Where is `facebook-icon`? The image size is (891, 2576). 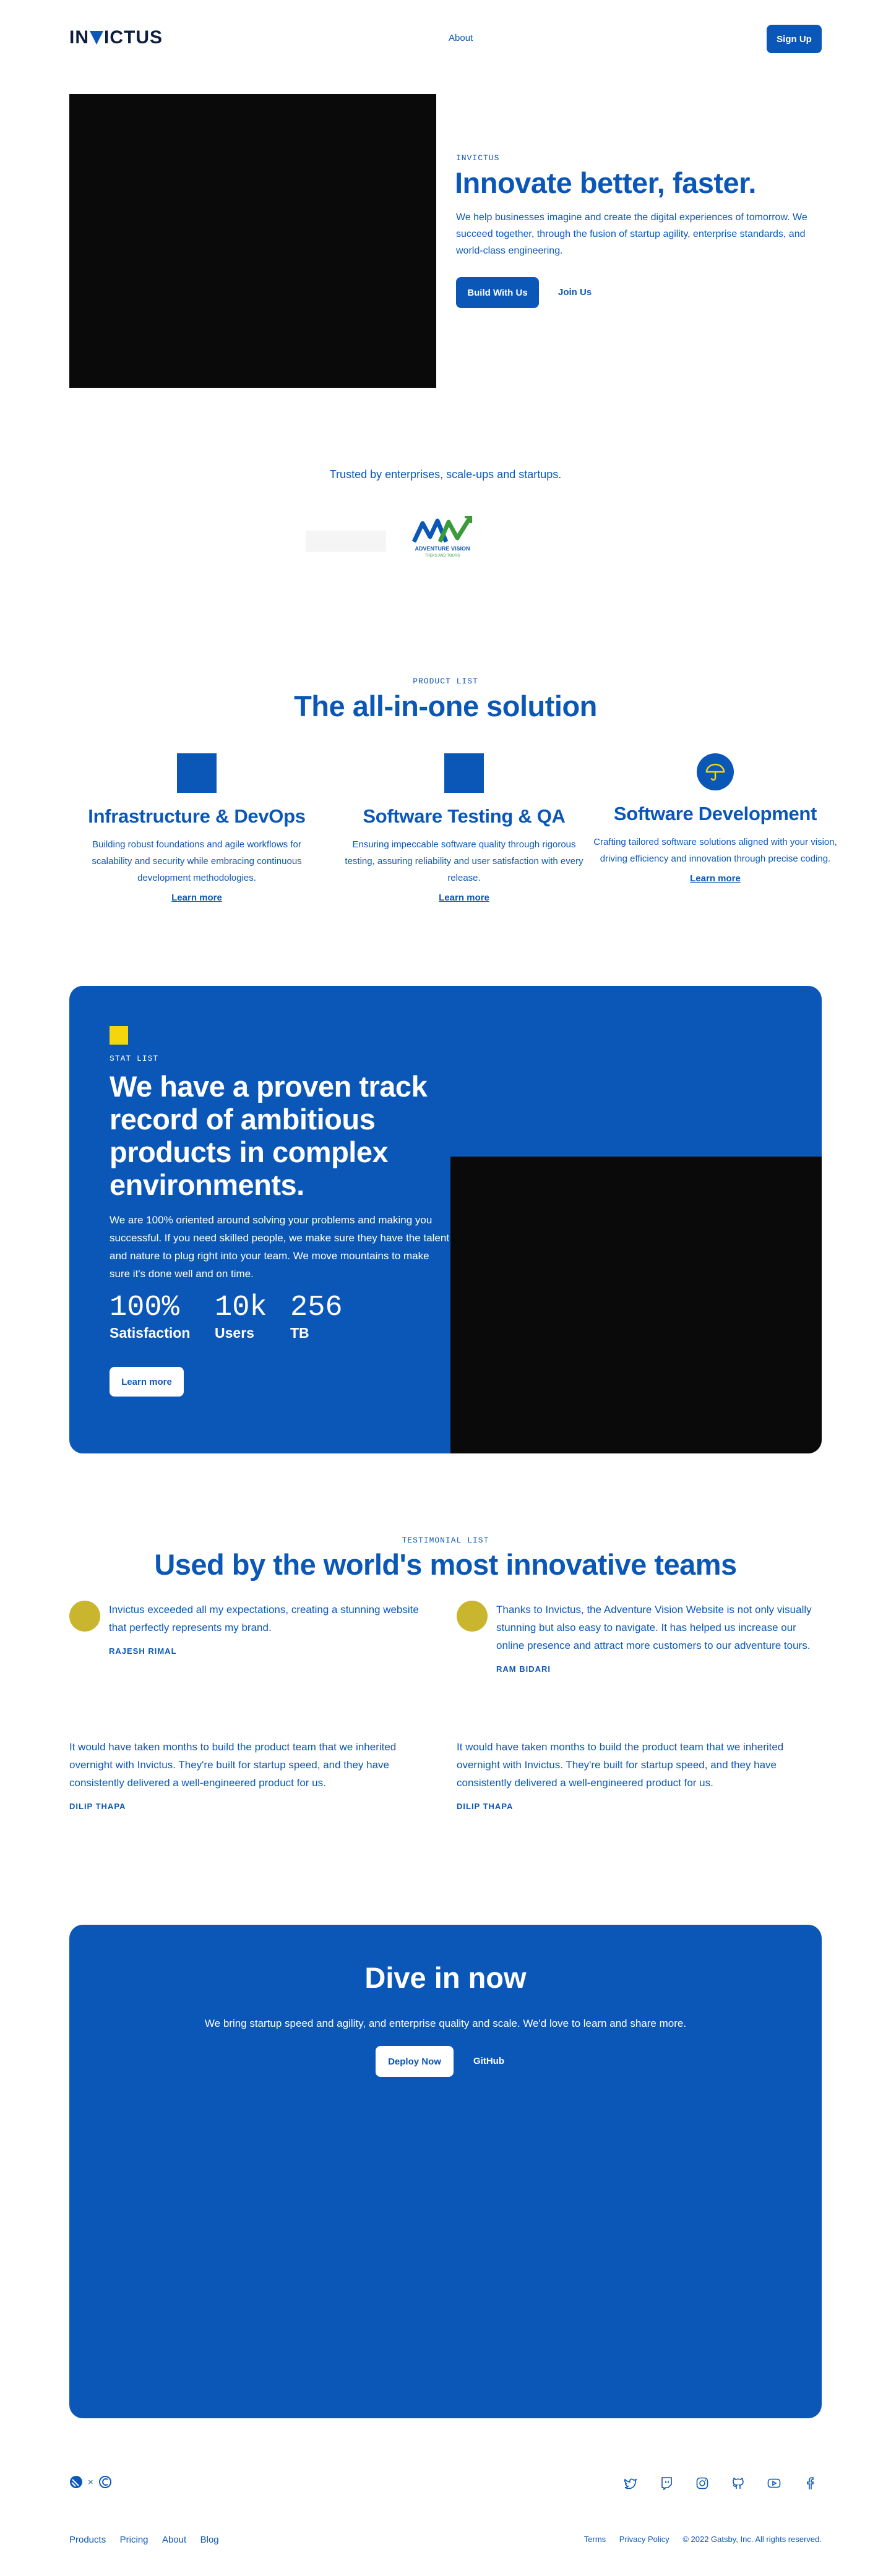
facebook-icon is located at coordinates (810, 2483).